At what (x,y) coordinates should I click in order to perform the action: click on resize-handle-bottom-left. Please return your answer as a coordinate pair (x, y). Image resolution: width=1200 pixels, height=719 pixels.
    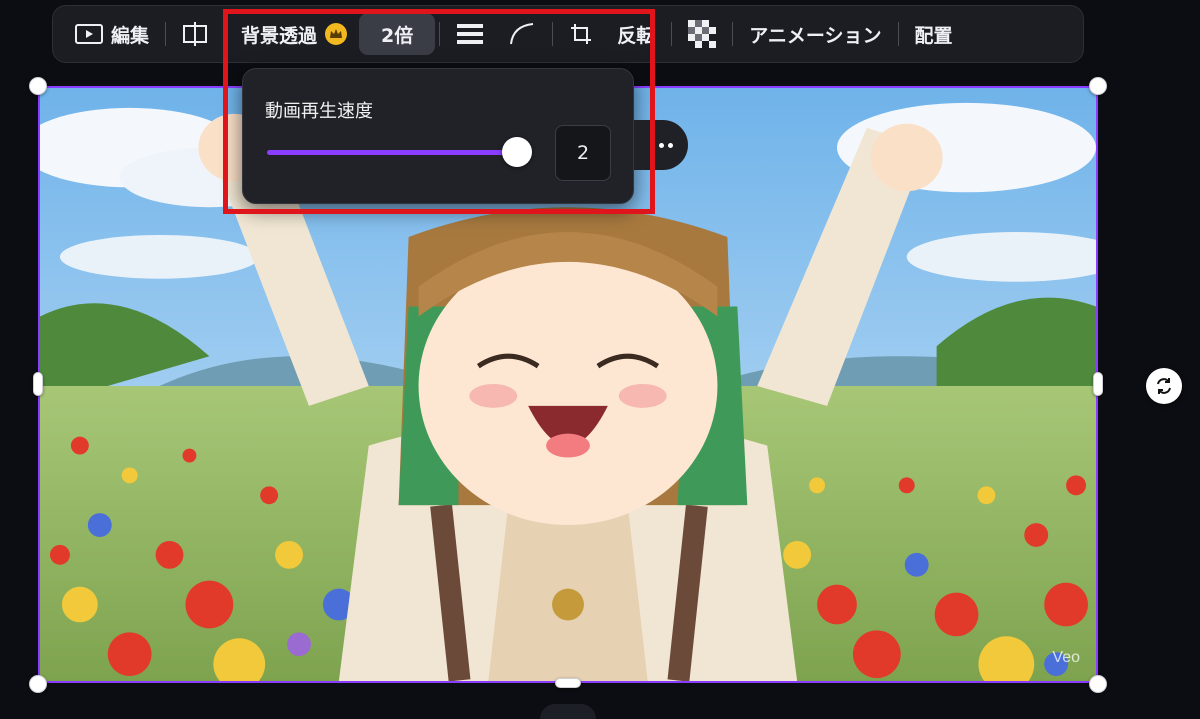
    Looking at the image, I should click on (38, 684).